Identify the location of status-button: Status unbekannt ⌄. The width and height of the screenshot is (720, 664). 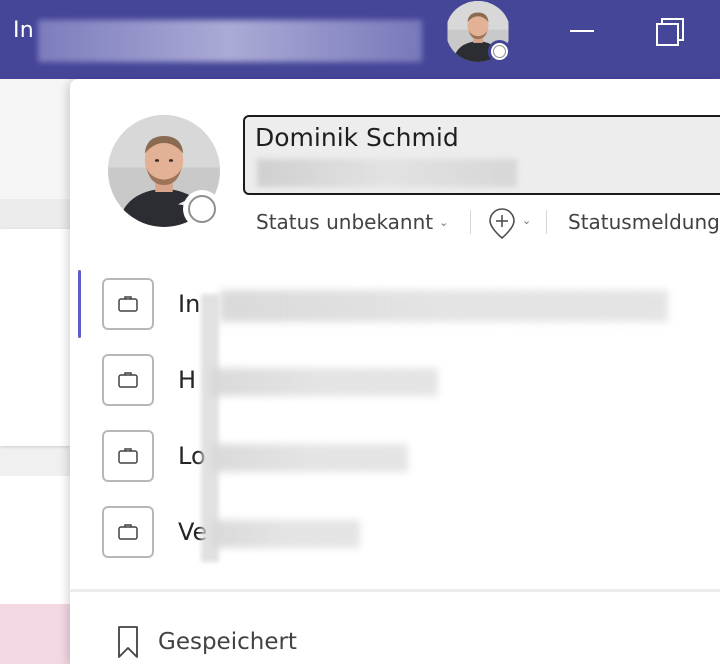
(352, 222).